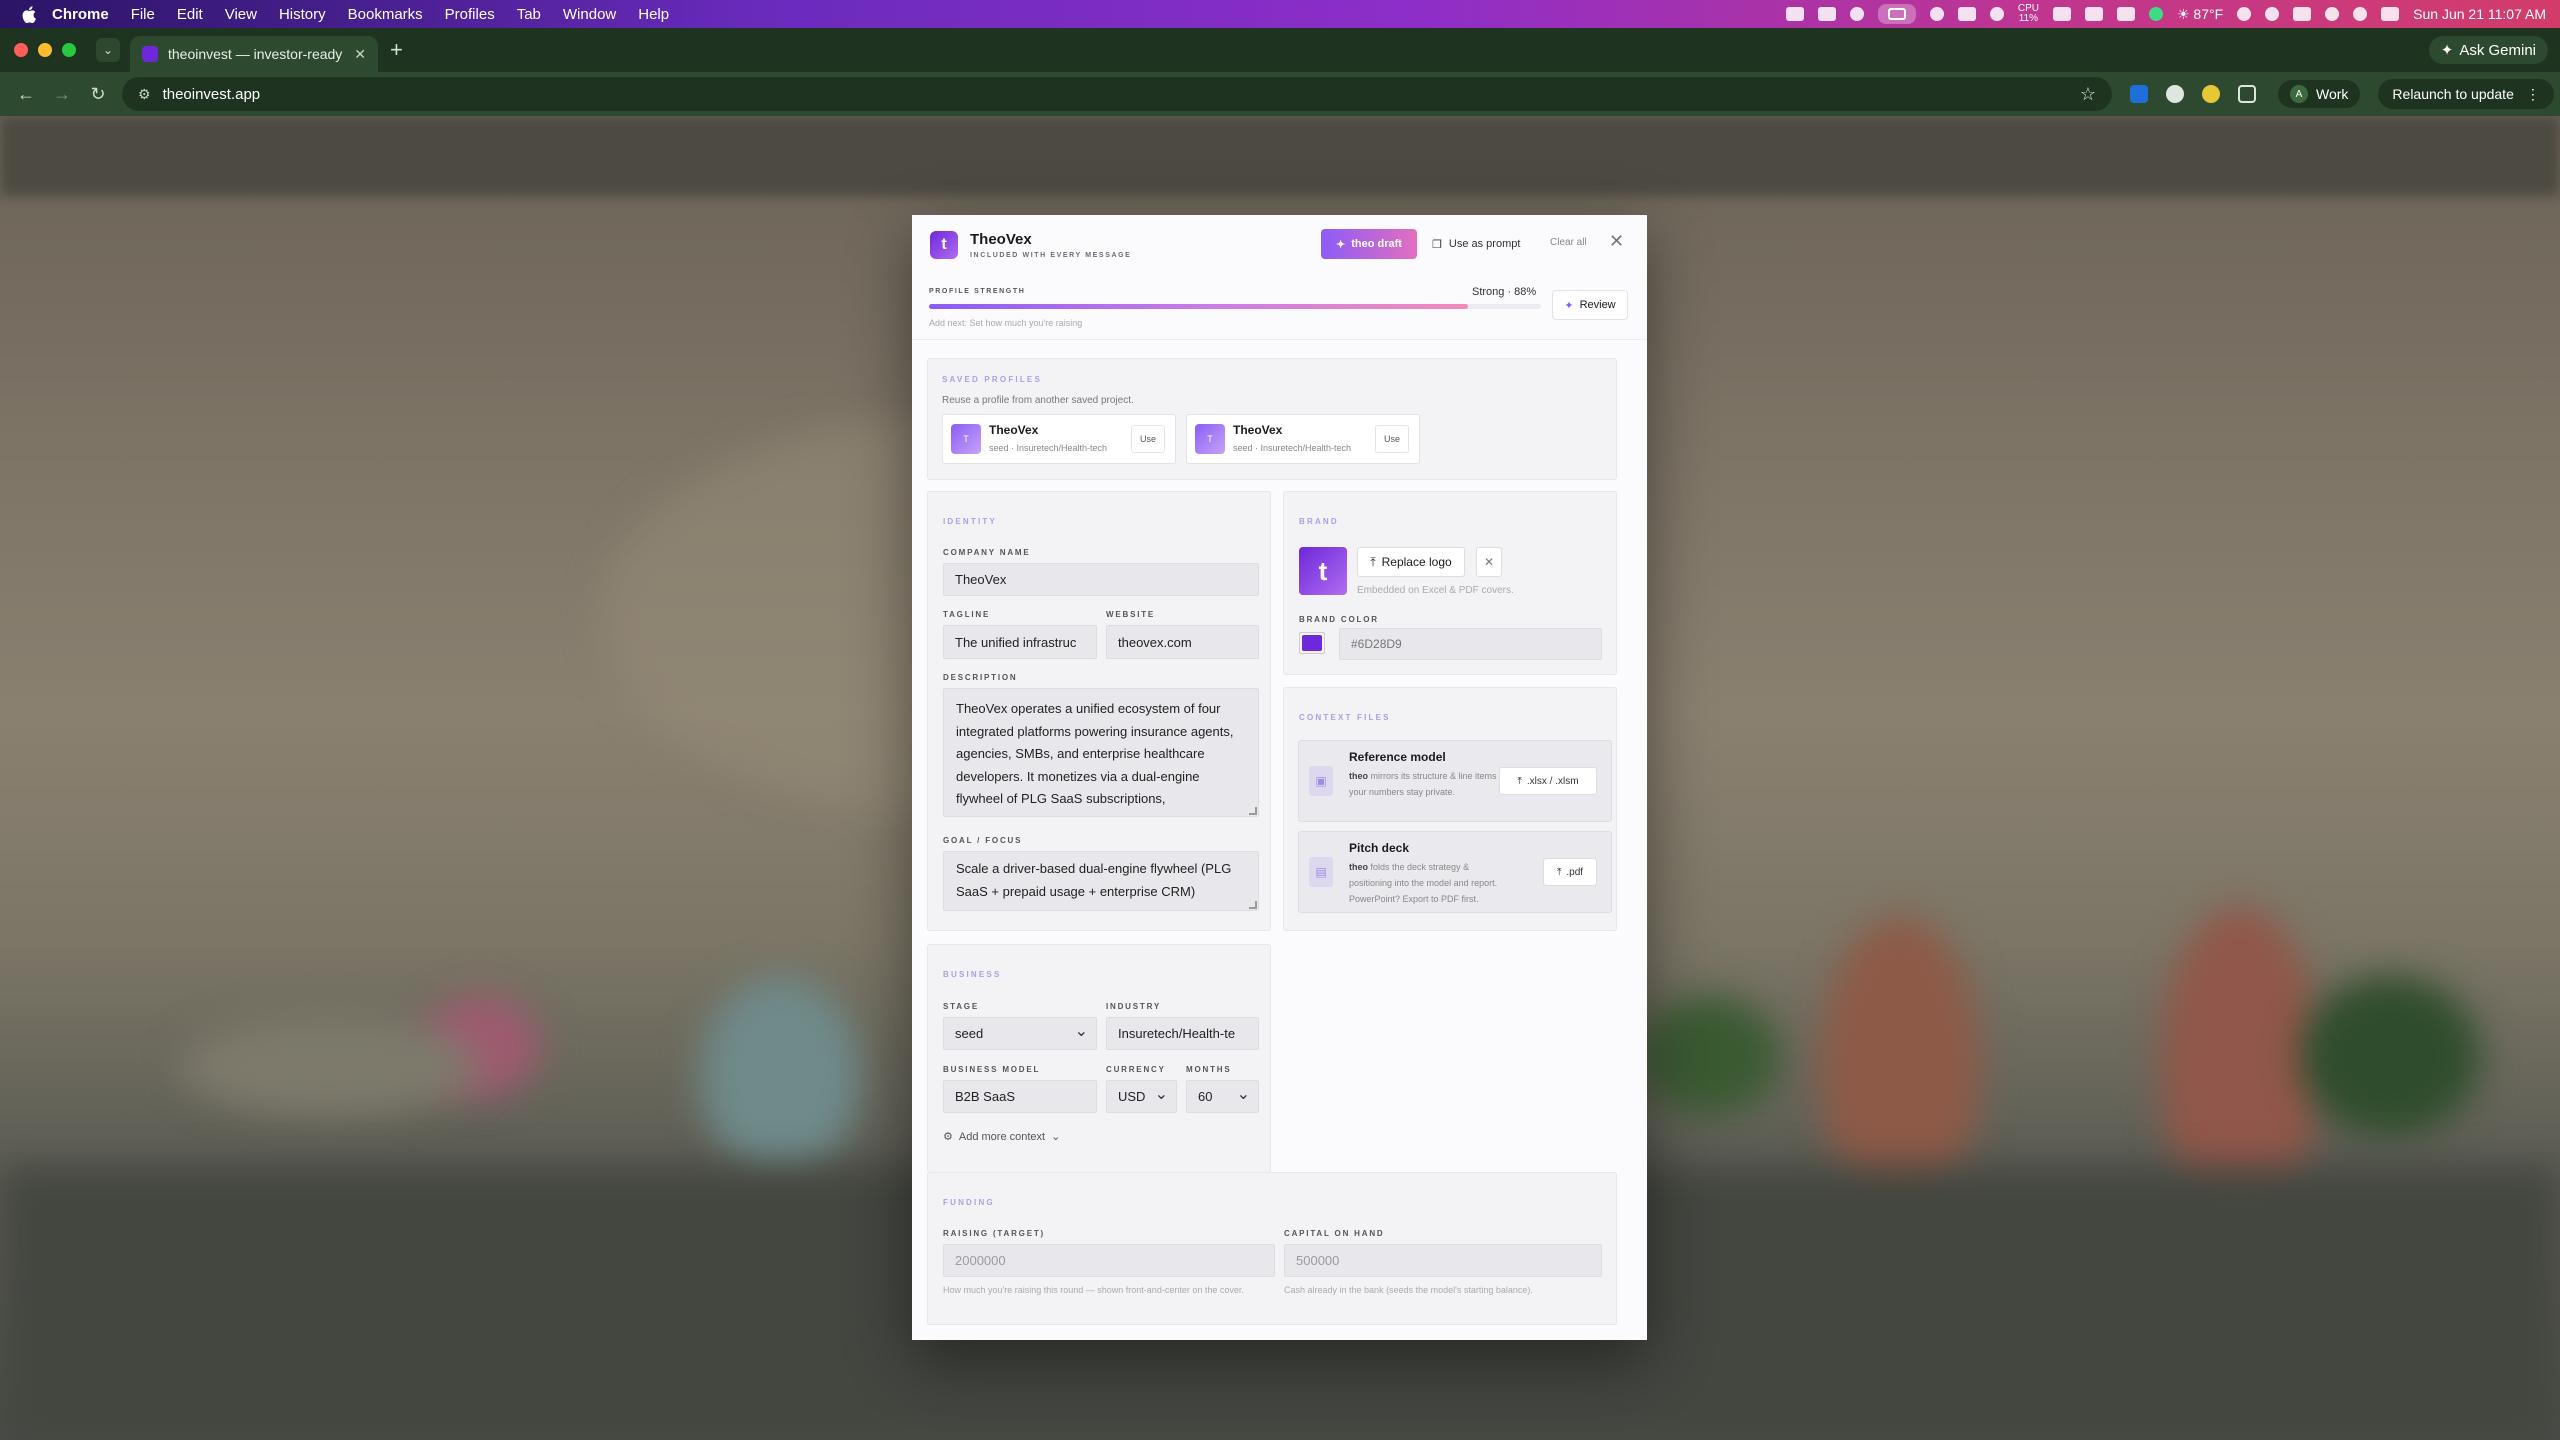  What do you see at coordinates (1369, 244) in the screenshot?
I see `theo-draft-button: ✦ theo draft` at bounding box center [1369, 244].